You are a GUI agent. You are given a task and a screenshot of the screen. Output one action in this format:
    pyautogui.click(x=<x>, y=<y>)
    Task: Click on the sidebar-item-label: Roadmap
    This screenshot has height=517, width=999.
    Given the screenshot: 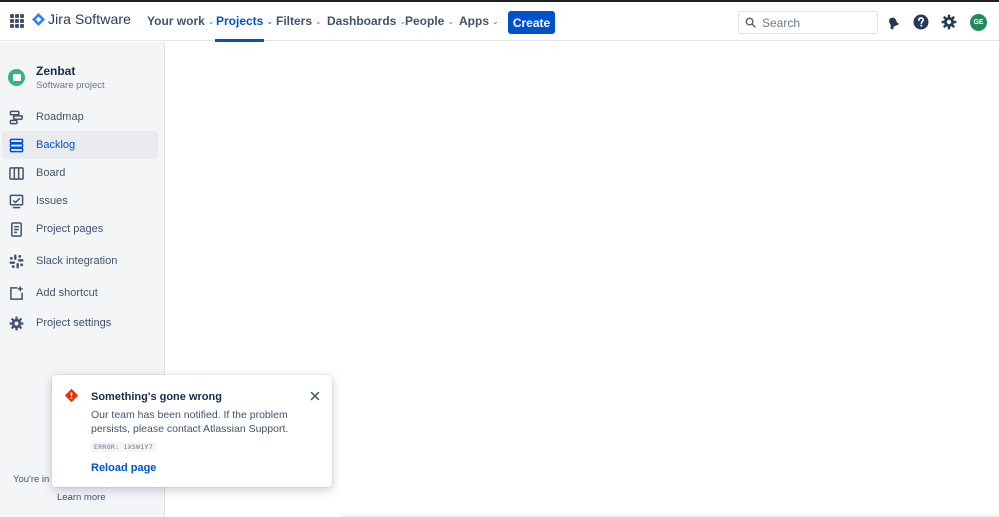 What is the action you would take?
    pyautogui.click(x=60, y=117)
    